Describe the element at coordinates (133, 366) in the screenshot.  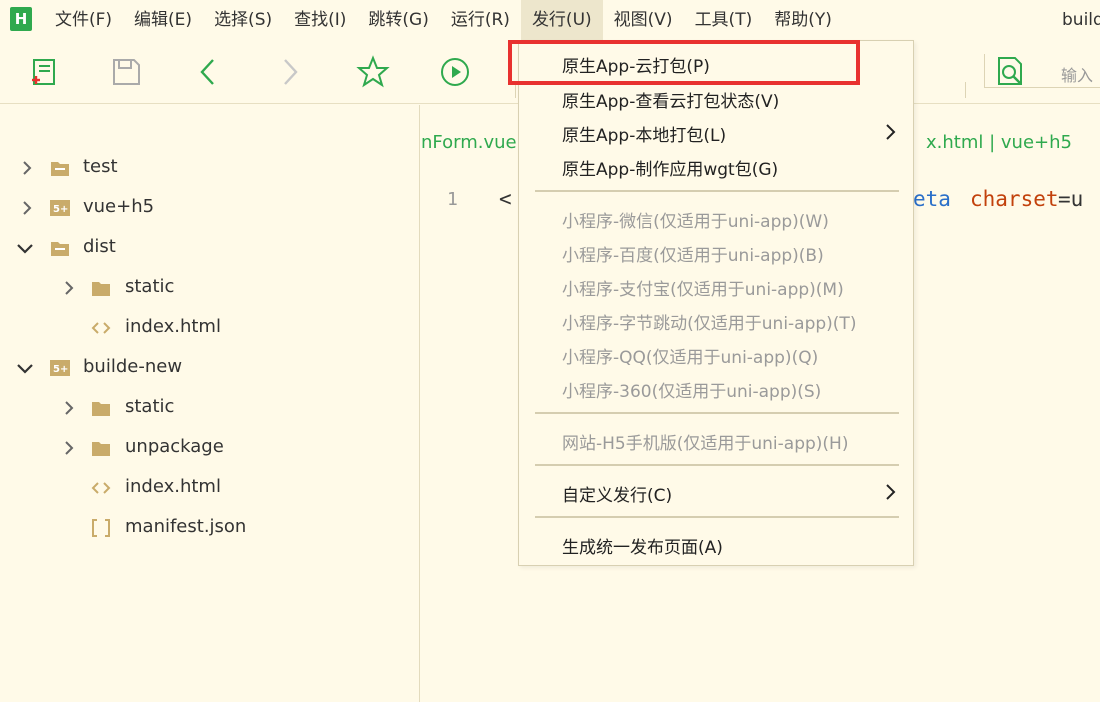
I see `tree-item-label: builde-new` at that location.